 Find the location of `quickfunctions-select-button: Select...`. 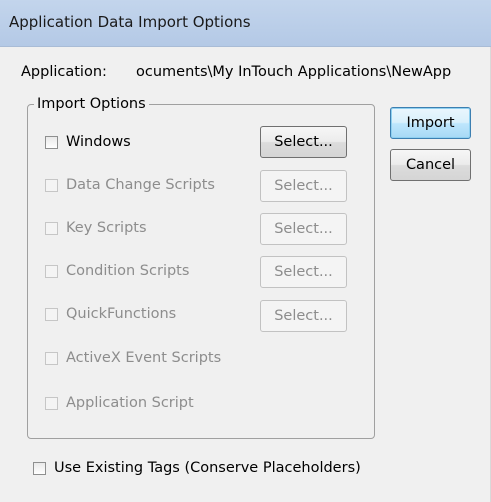

quickfunctions-select-button: Select... is located at coordinates (303, 316).